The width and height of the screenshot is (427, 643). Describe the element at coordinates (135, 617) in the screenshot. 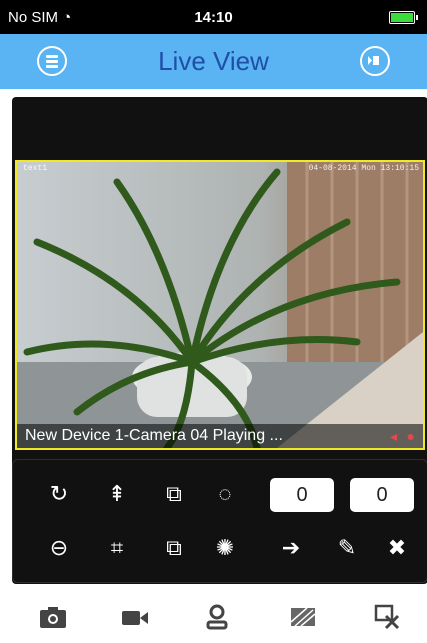

I see `video-record-icon` at that location.